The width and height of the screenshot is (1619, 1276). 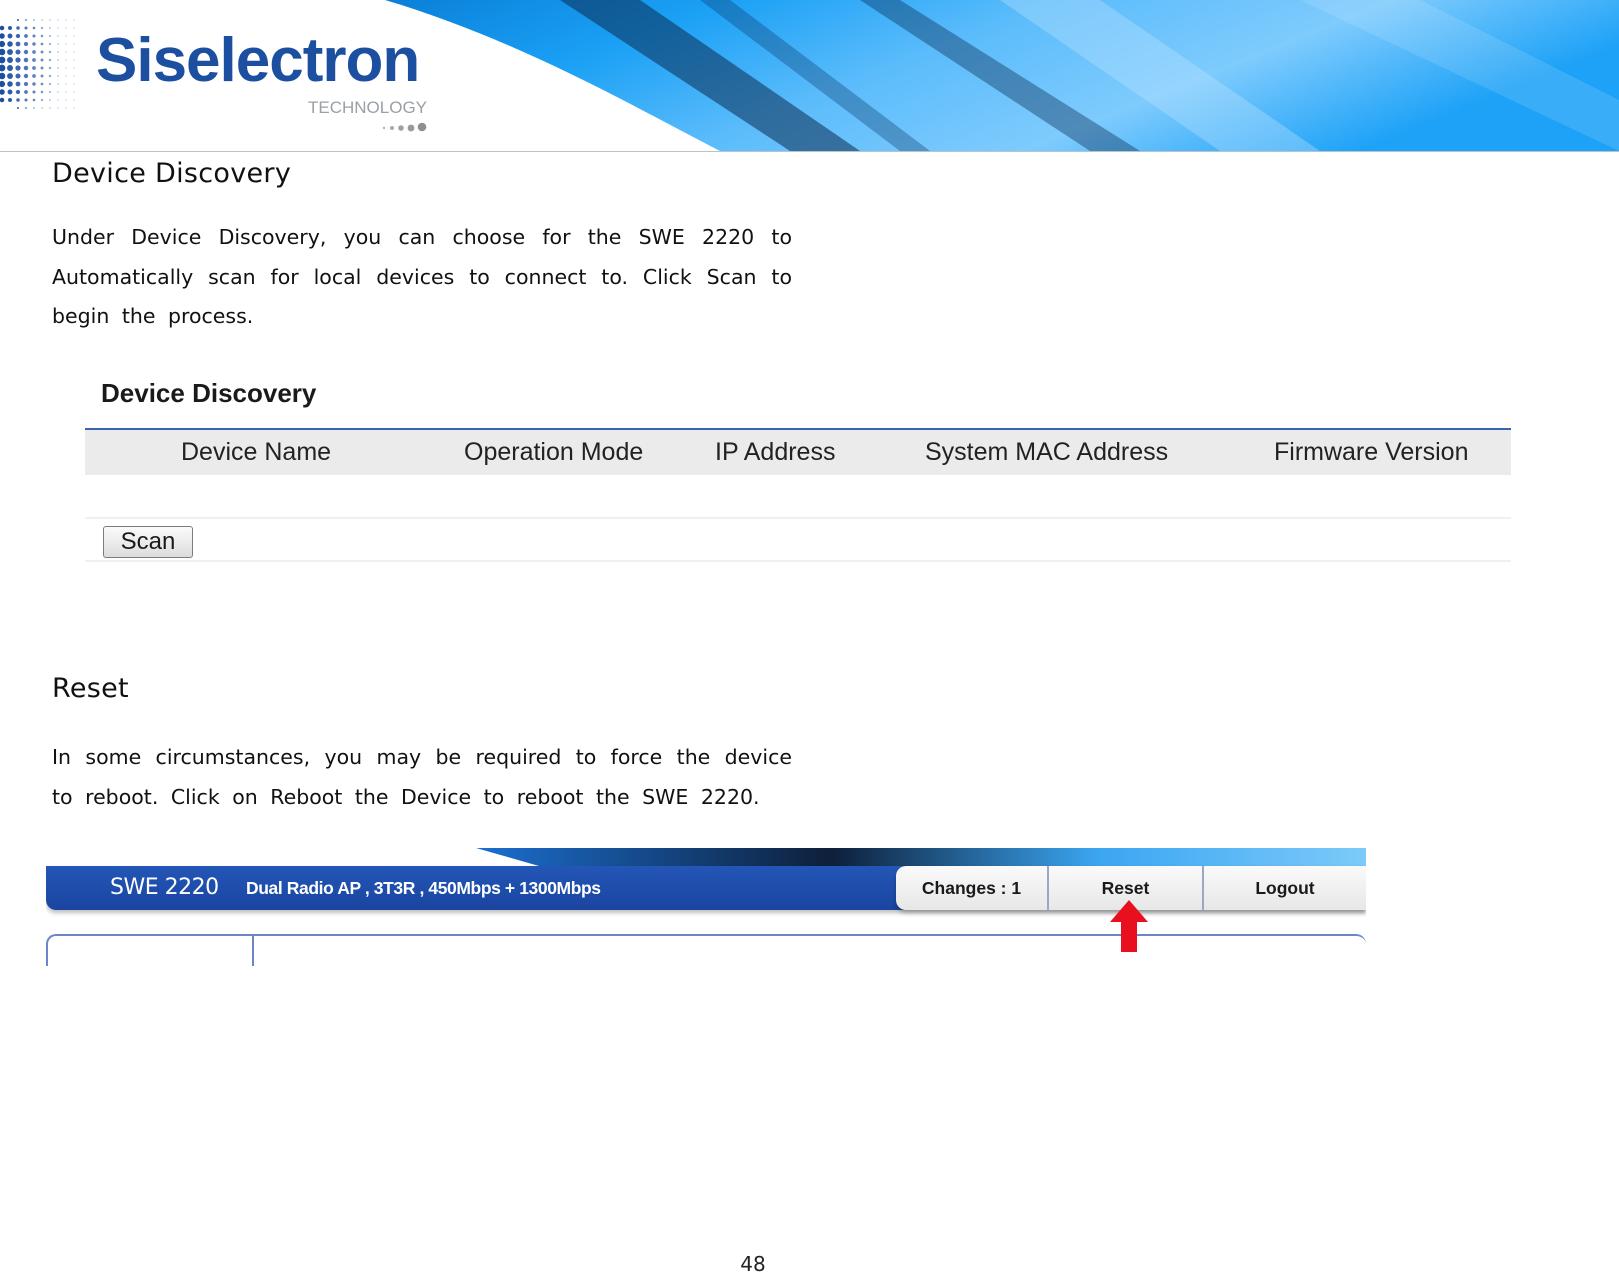 What do you see at coordinates (90, 688) in the screenshot?
I see `section-heading-reset: Reset` at bounding box center [90, 688].